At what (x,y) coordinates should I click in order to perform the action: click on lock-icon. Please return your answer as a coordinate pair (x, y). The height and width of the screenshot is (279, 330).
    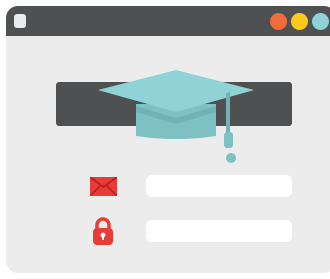
    Looking at the image, I should click on (103, 231).